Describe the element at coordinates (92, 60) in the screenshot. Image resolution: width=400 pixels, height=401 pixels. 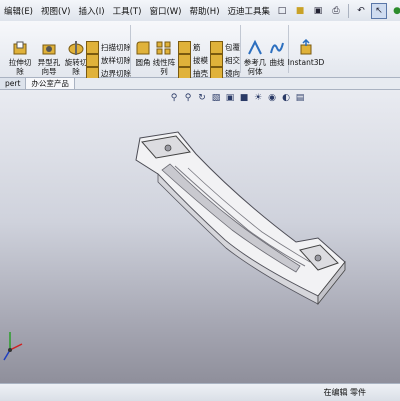
I see `loft-cut-icon` at that location.